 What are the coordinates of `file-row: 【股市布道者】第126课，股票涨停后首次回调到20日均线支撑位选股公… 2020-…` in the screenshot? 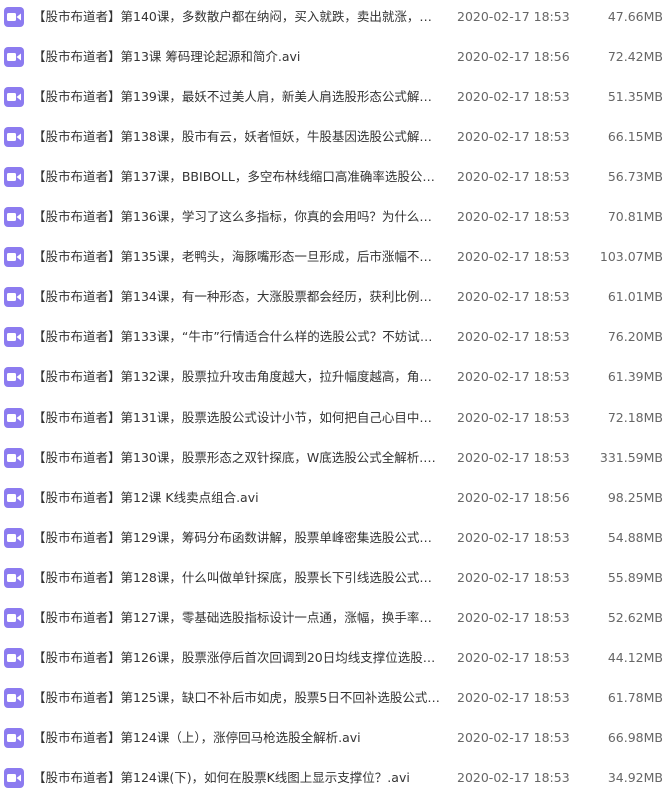 It's located at (332, 659).